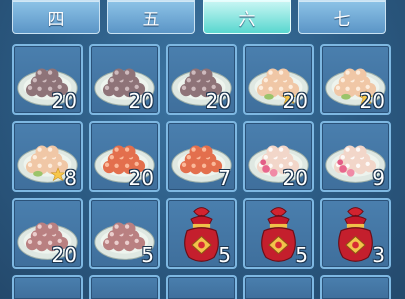 The height and width of the screenshot is (299, 405). What do you see at coordinates (378, 178) in the screenshot?
I see `item-quantity: 9` at bounding box center [378, 178].